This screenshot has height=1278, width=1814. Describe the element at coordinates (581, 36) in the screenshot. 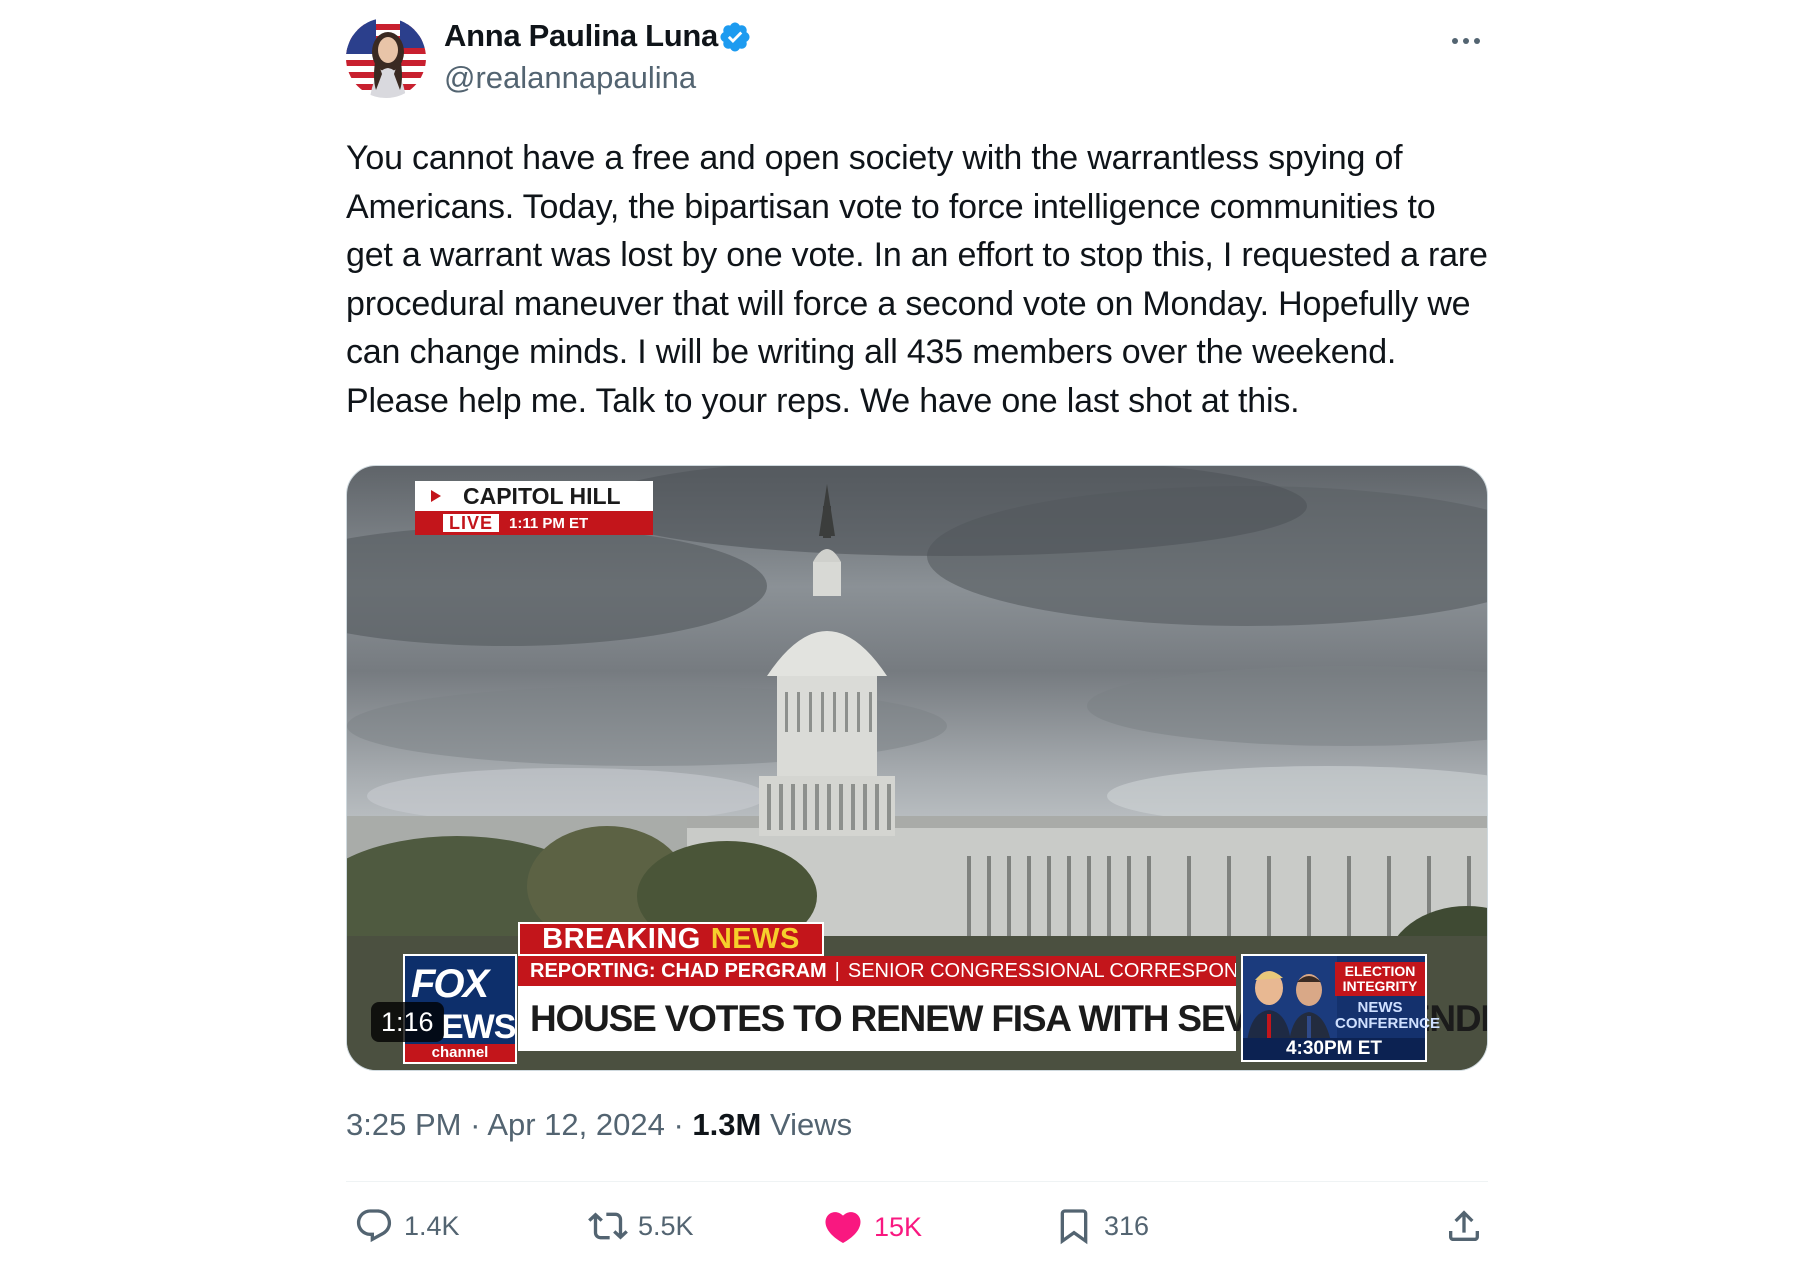

I see `author-name: Anna Paulina Luna` at that location.